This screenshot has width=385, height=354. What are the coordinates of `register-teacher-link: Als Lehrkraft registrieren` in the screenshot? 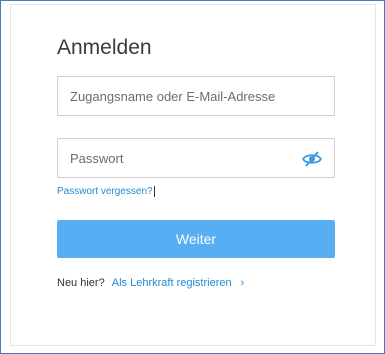 It's located at (172, 283).